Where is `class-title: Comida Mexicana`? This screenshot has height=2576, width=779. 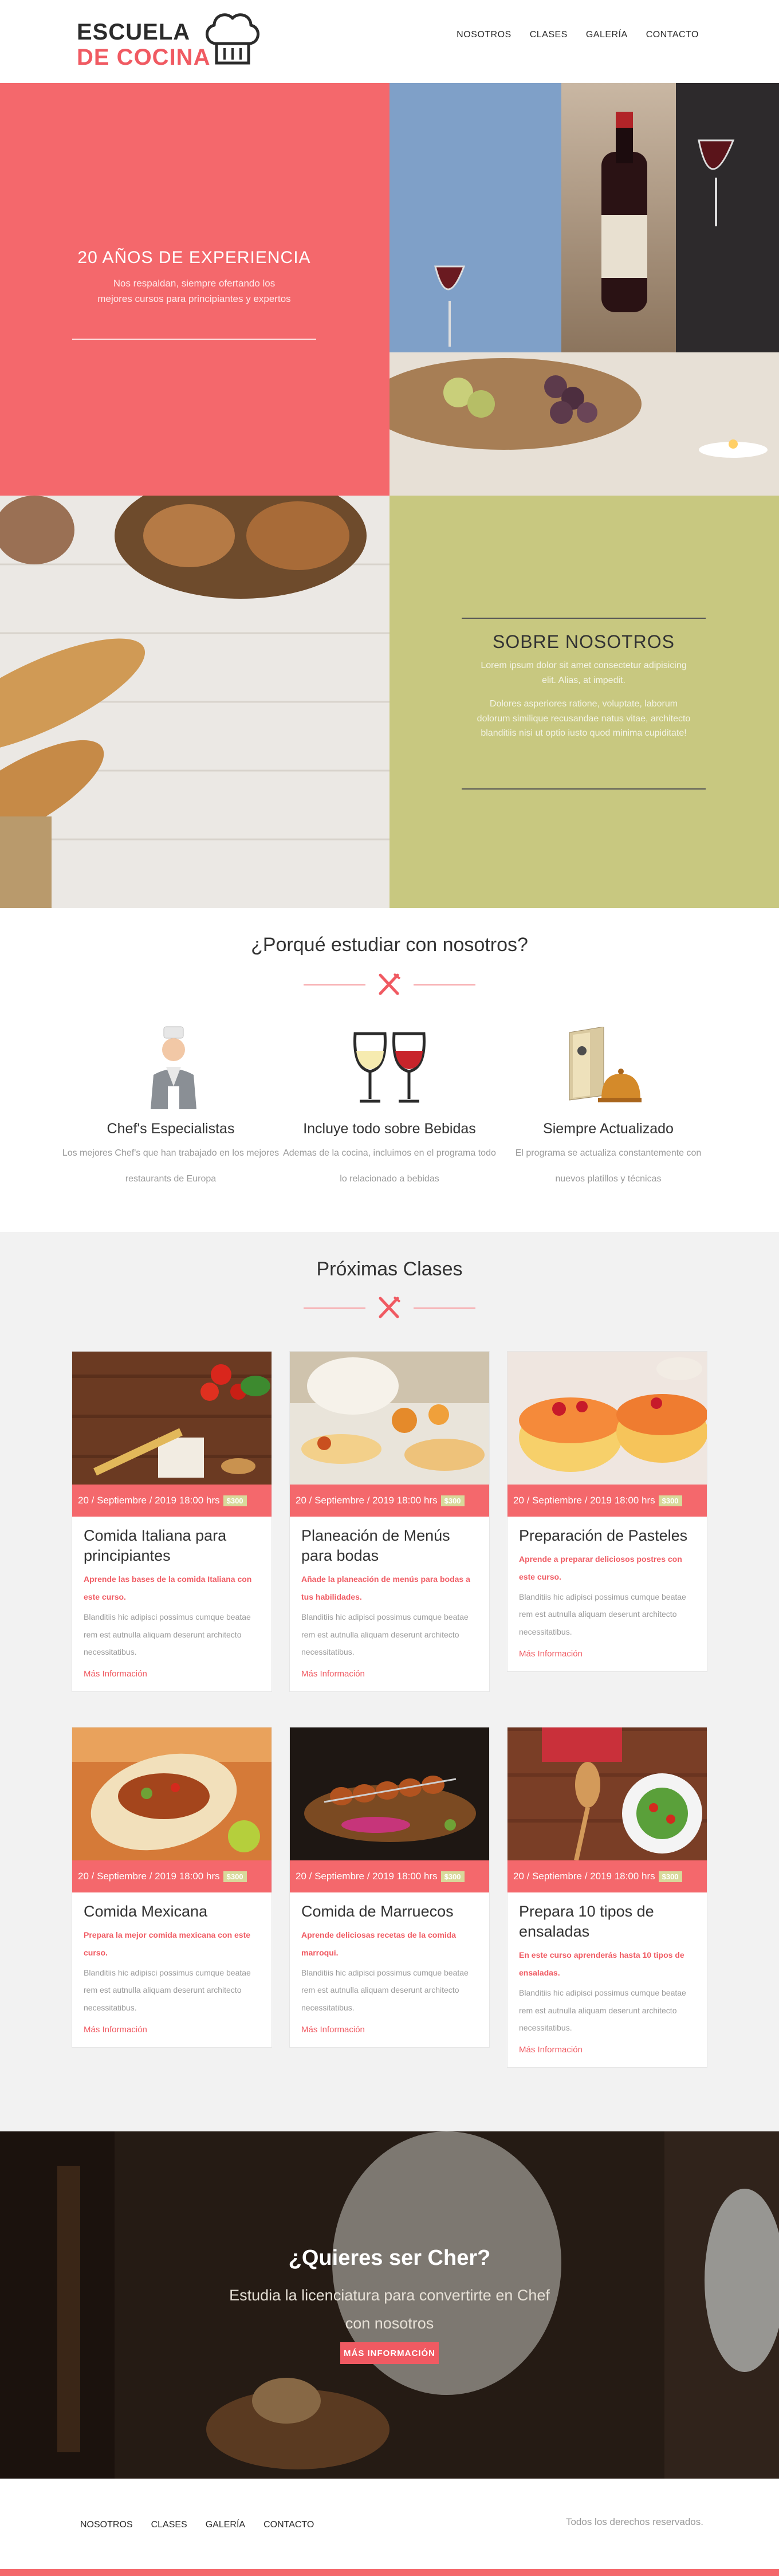
class-title: Comida Mexicana is located at coordinates (146, 1912).